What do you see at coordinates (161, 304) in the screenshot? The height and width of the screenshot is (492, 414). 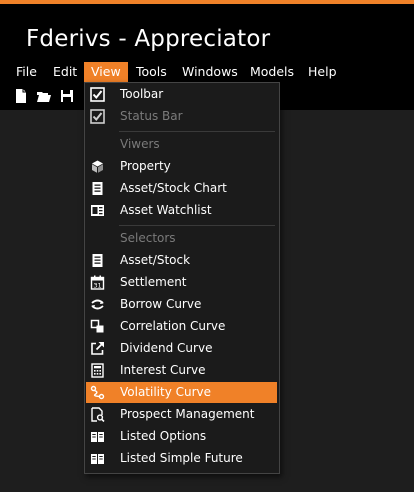 I see `menu-item-label: Borrow Curve` at bounding box center [161, 304].